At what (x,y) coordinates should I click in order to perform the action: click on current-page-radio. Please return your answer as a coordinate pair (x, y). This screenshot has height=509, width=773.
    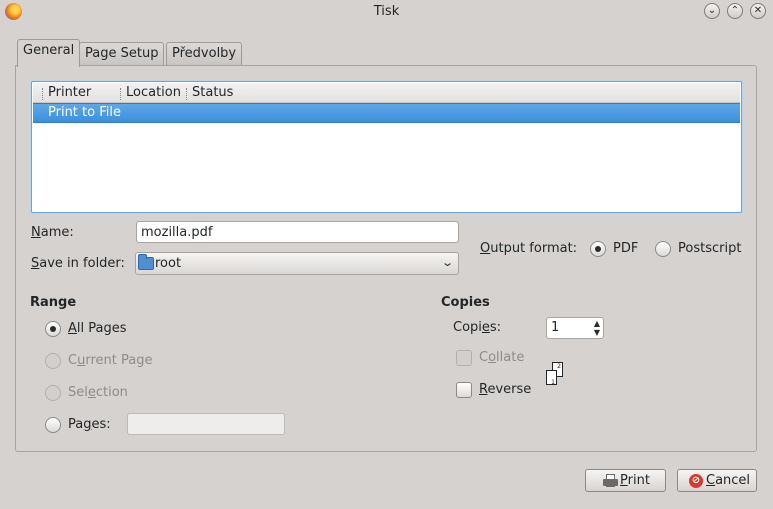
    Looking at the image, I should click on (53, 361).